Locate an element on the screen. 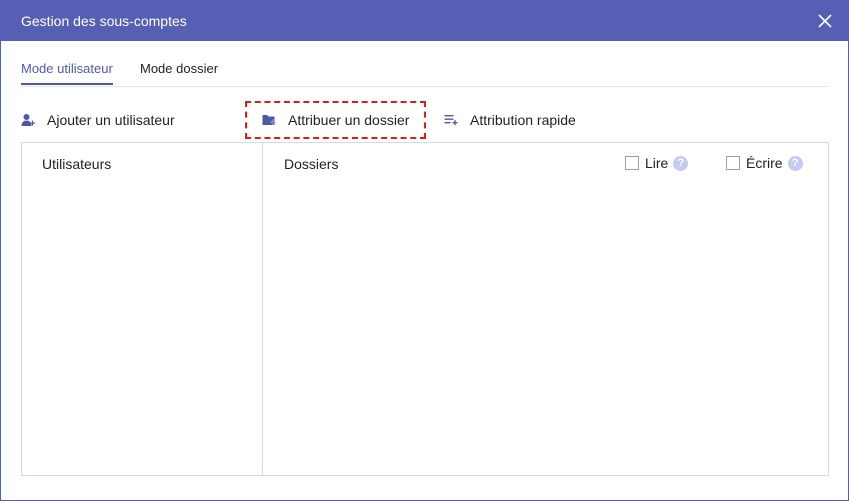 This screenshot has height=501, width=849. read-checkbox is located at coordinates (632, 163).